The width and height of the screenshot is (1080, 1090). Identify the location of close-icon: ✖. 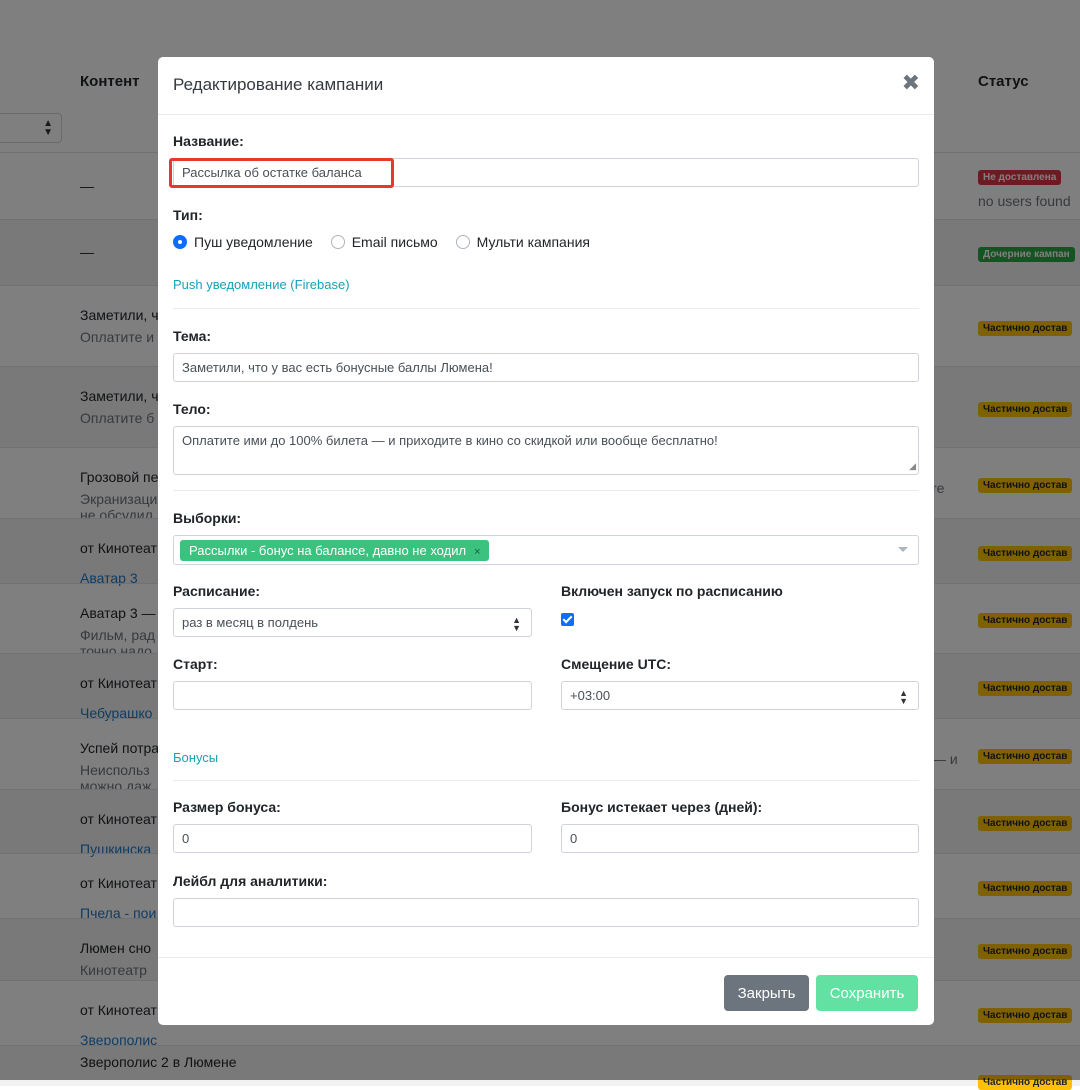
(911, 83).